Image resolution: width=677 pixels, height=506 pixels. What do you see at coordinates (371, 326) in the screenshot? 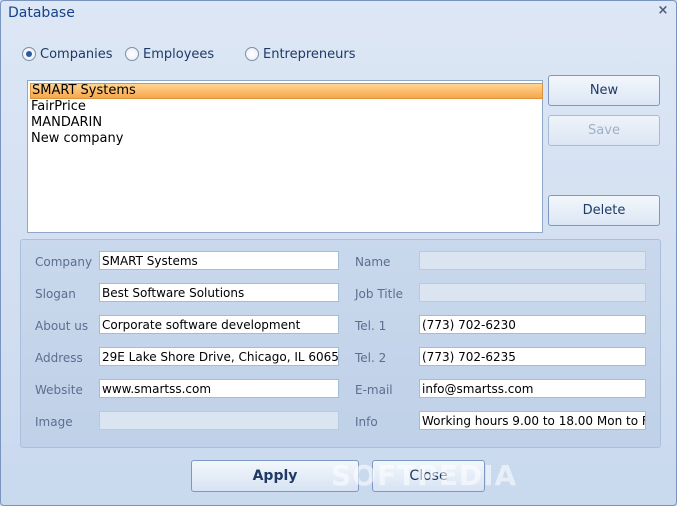
I see `tel1-label: Tel. 1` at bounding box center [371, 326].